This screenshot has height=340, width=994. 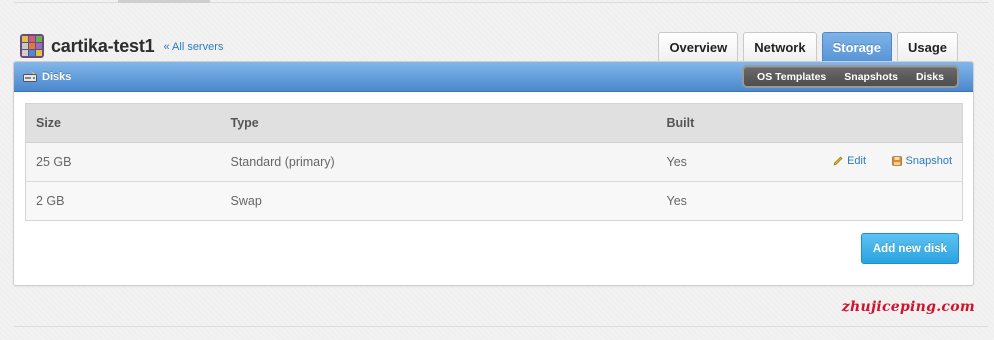 I want to click on snapshot-disk-link: Snapshot, so click(x=921, y=161).